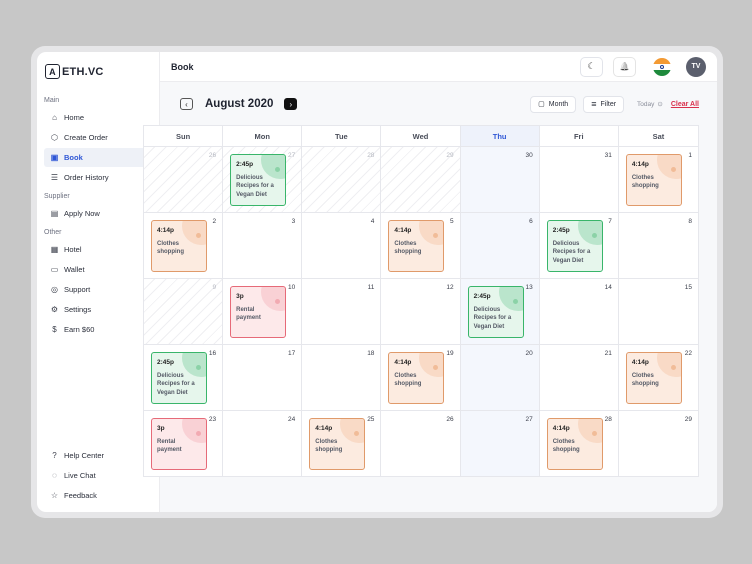 Image resolution: width=752 pixels, height=564 pixels. Describe the element at coordinates (553, 104) in the screenshot. I see `month-view-button: ▢ Month` at that location.